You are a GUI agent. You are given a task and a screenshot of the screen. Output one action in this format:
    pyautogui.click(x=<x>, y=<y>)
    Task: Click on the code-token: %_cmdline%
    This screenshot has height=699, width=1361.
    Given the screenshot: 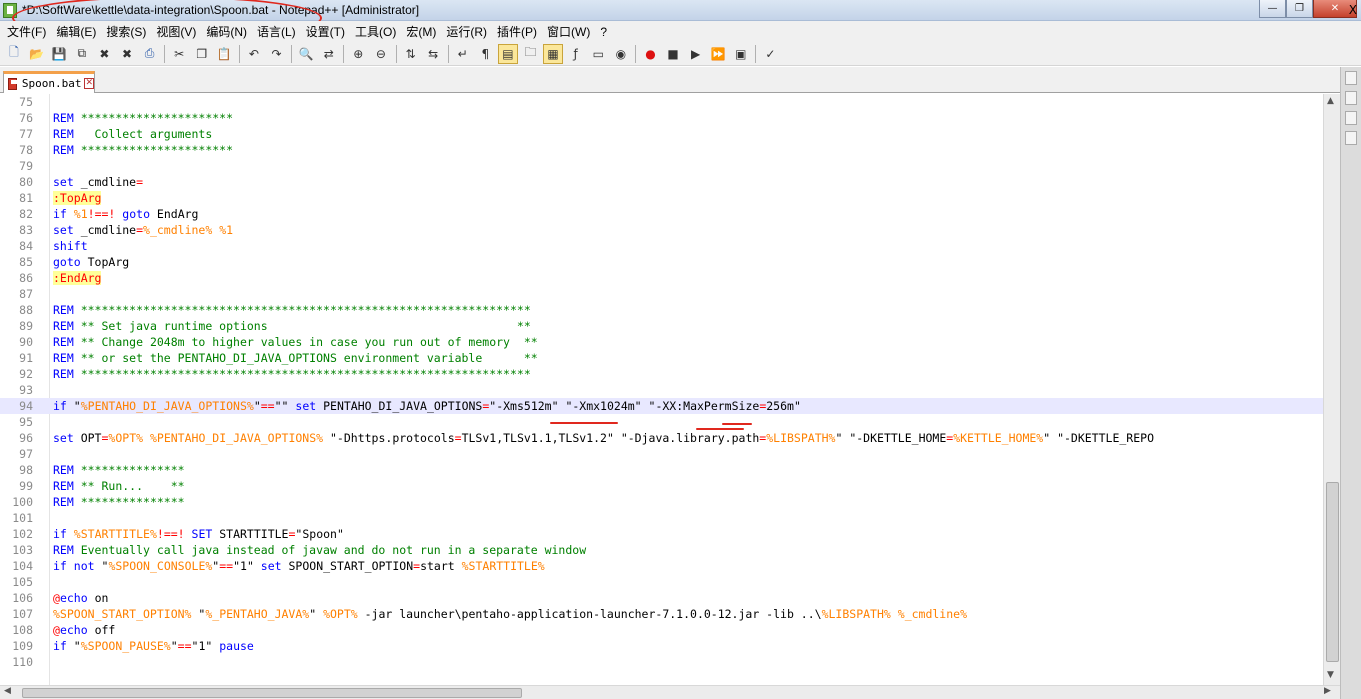 What is the action you would take?
    pyautogui.click(x=932, y=614)
    